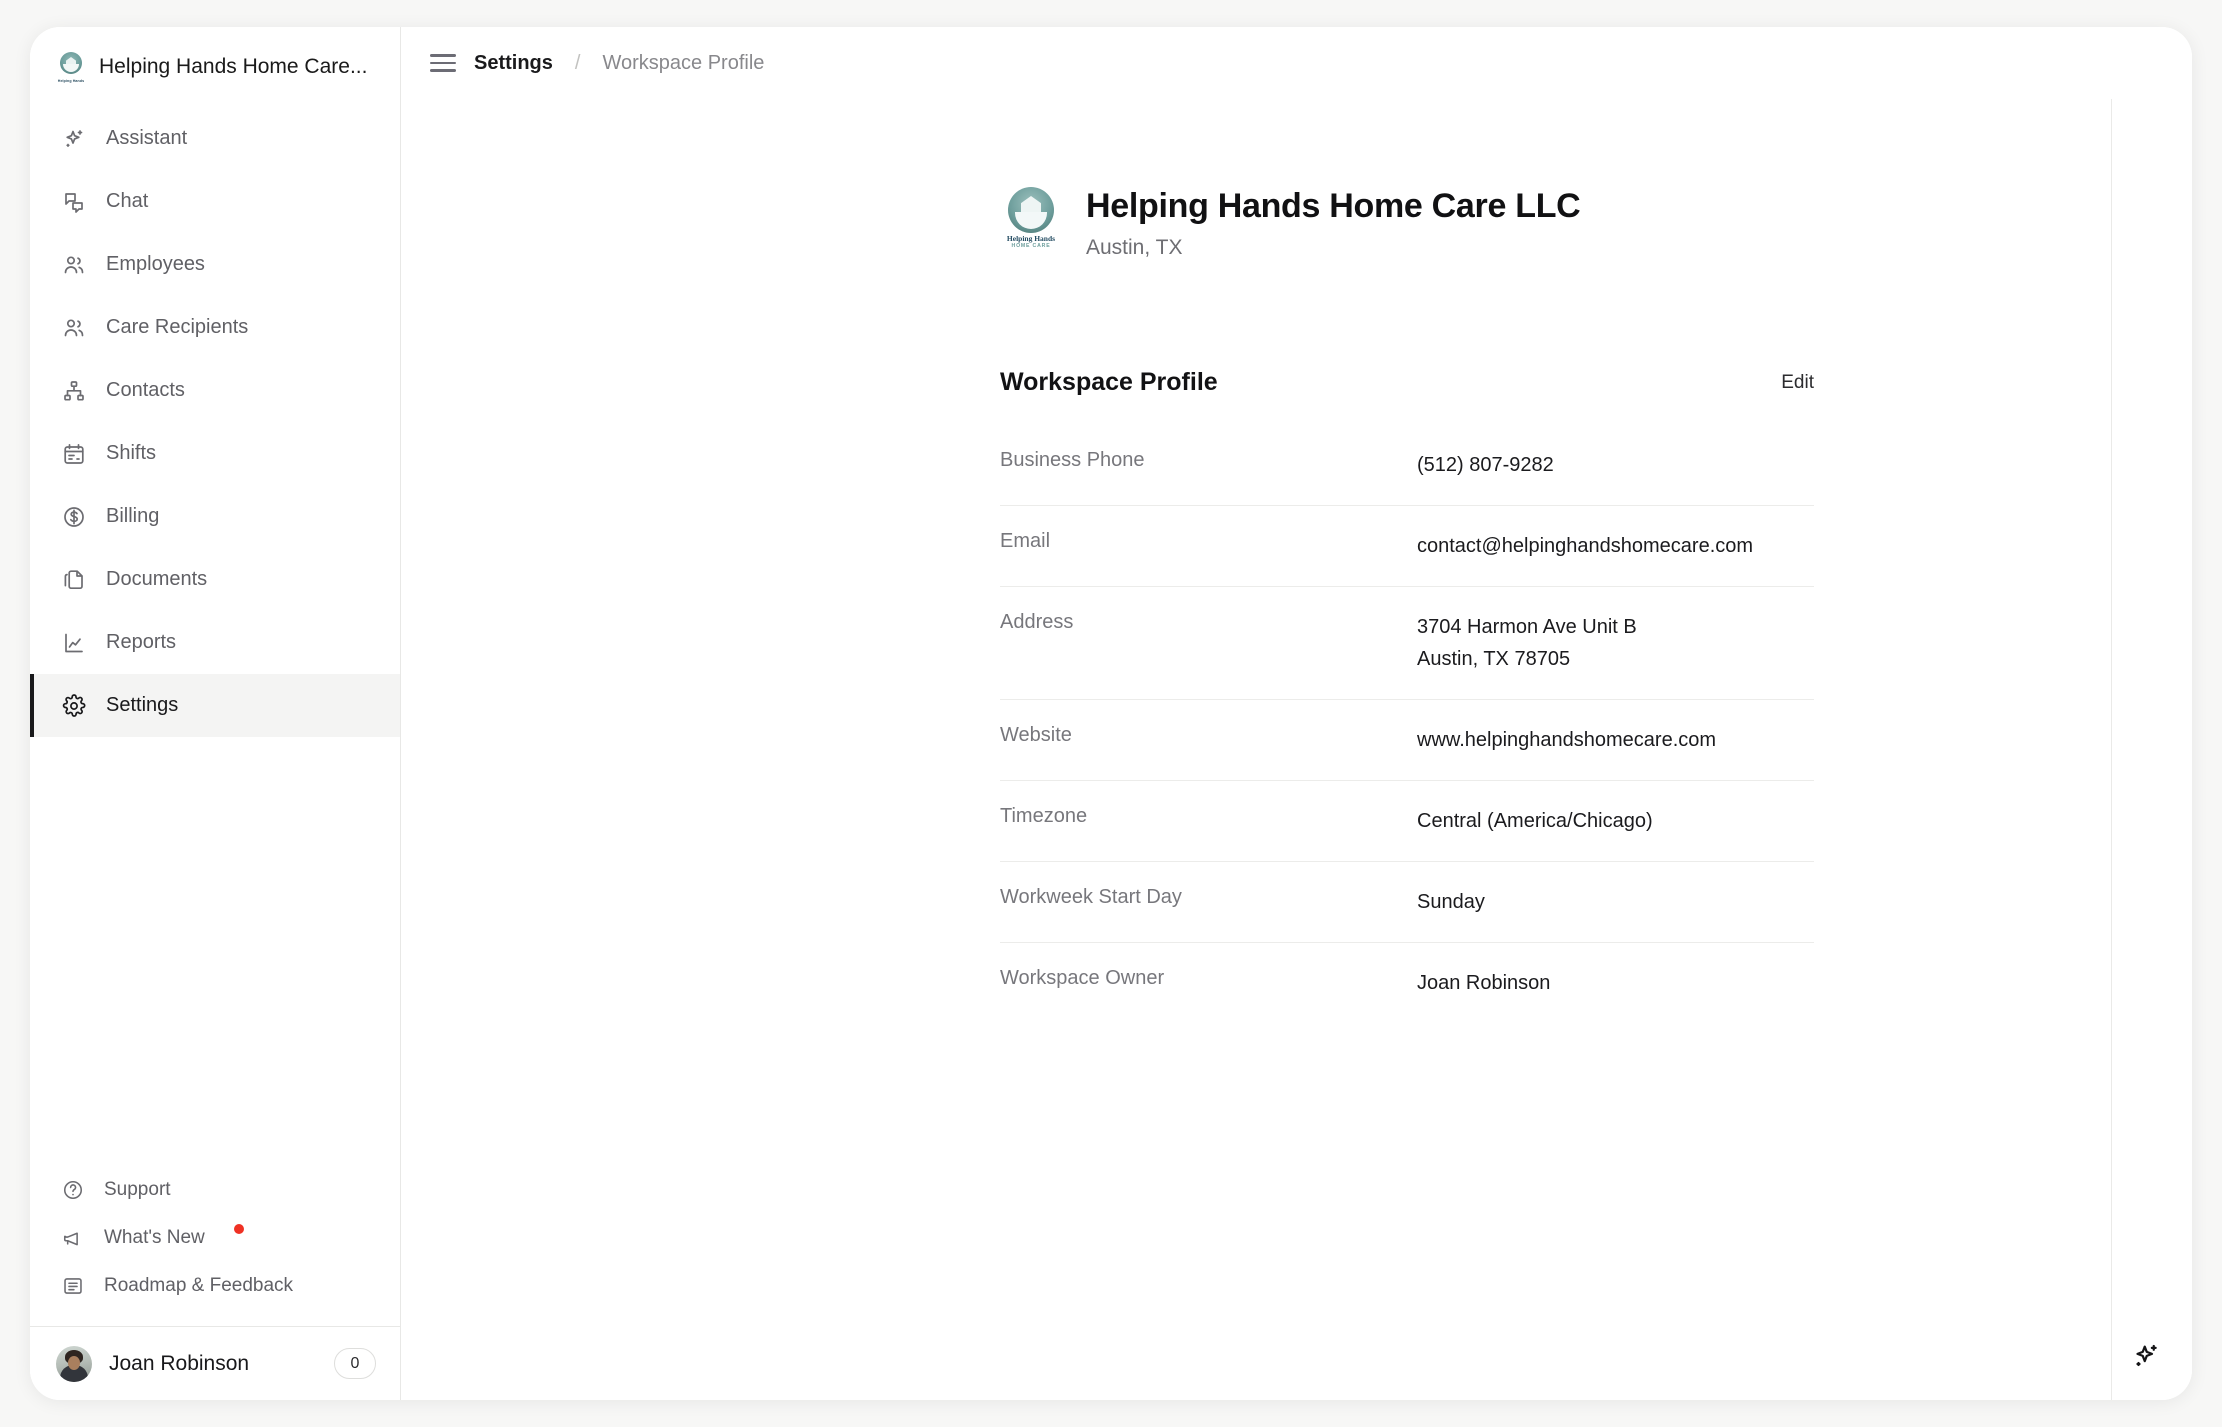 The image size is (2222, 1427). What do you see at coordinates (1407, 465) in the screenshot?
I see `table-row: Business Phone (512) 807-9282` at bounding box center [1407, 465].